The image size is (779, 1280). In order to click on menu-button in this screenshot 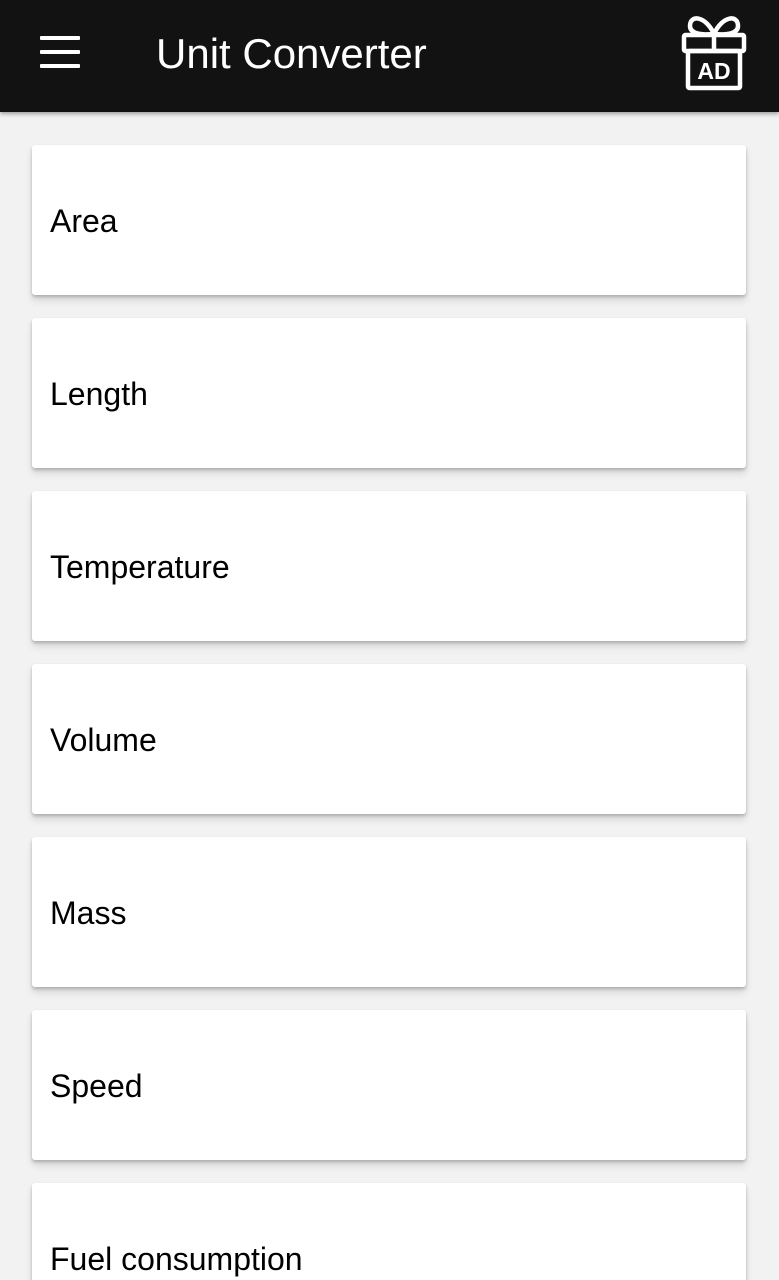, I will do `click(60, 53)`.